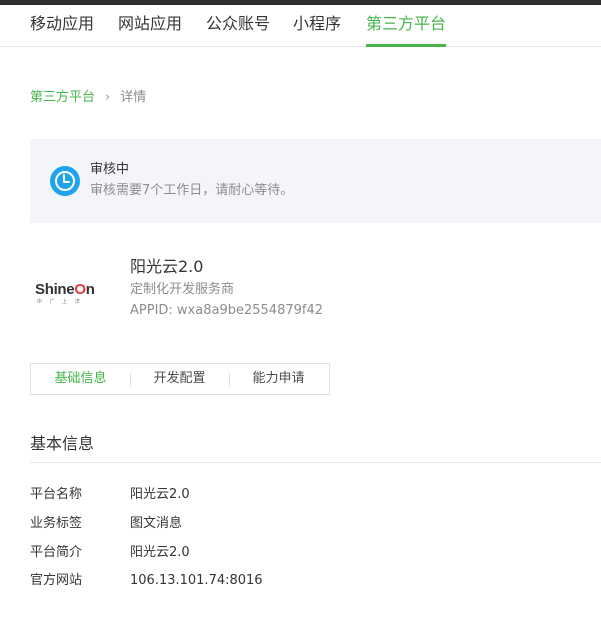 The height and width of the screenshot is (644, 601). I want to click on breadcrumb-current: 详情, so click(133, 97).